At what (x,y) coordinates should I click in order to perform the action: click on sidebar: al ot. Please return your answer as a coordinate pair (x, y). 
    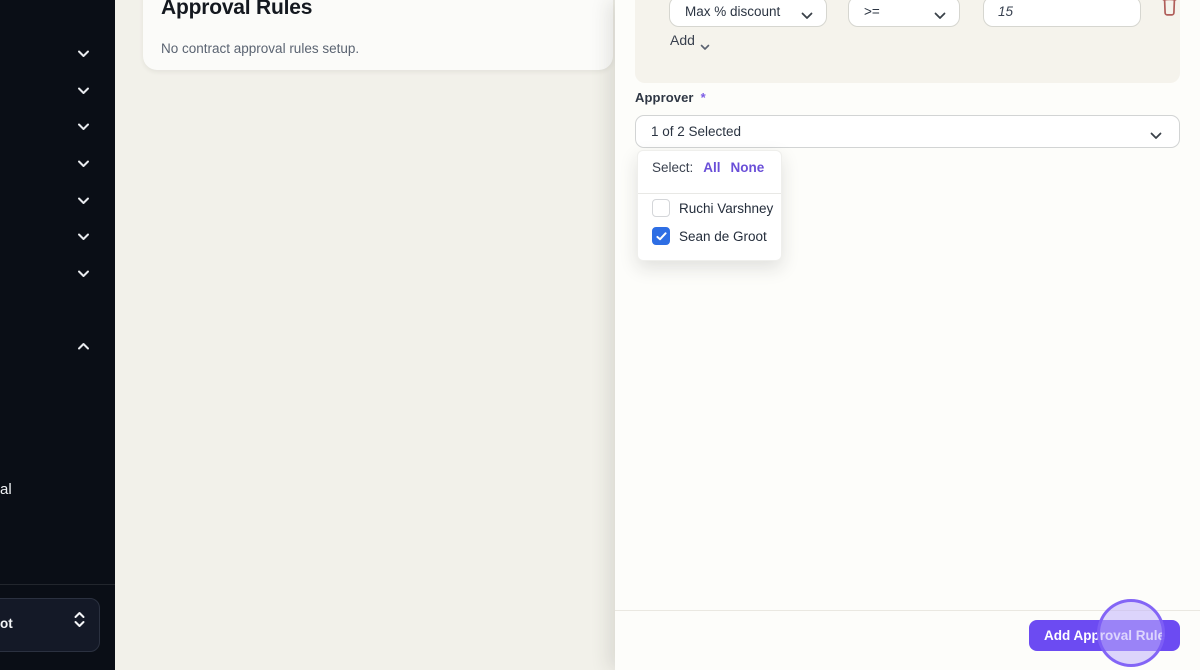
    Looking at the image, I should click on (57, 335).